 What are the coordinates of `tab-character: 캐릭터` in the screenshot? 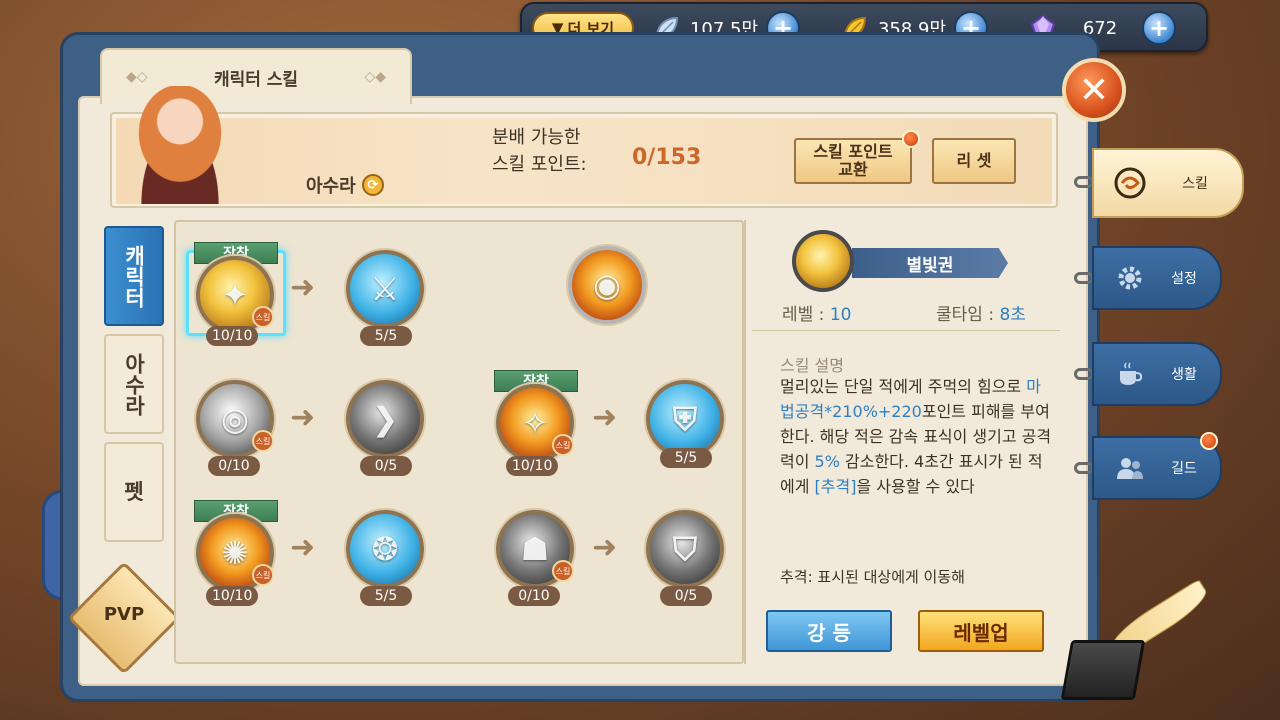 It's located at (134, 276).